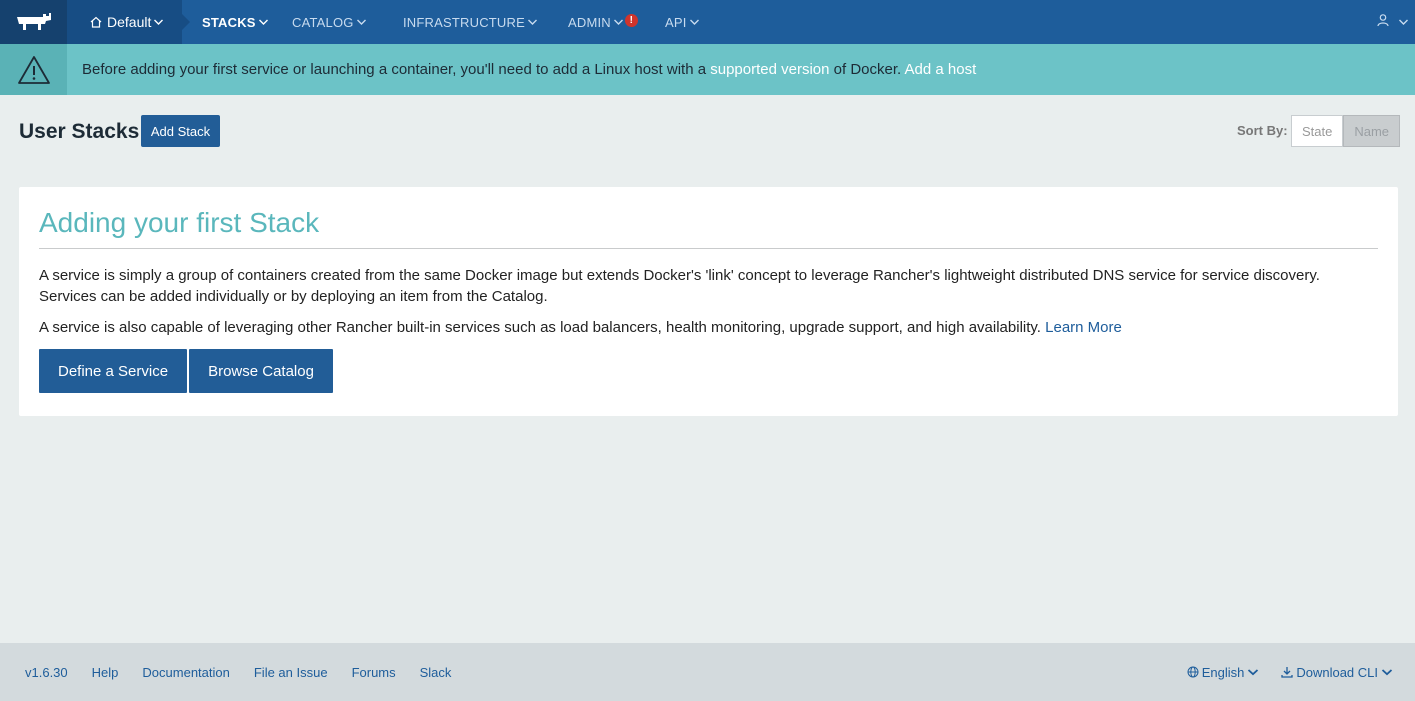 This screenshot has height=701, width=1415. Describe the element at coordinates (46, 672) in the screenshot. I see `footer-version-link: v1.6.30` at that location.